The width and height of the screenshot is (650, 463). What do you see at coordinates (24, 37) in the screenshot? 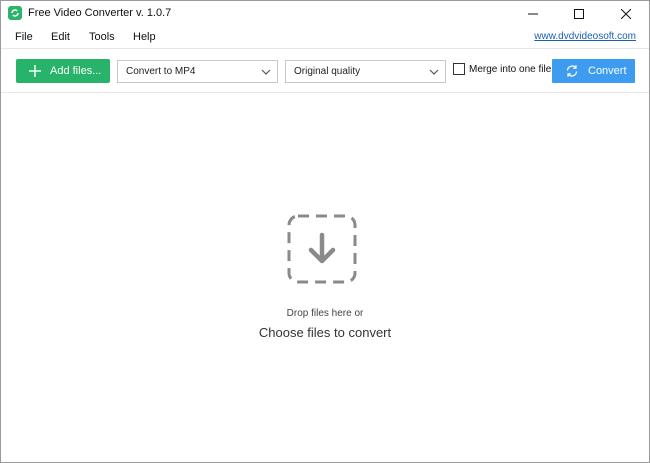
I see `menu-file: File` at bounding box center [24, 37].